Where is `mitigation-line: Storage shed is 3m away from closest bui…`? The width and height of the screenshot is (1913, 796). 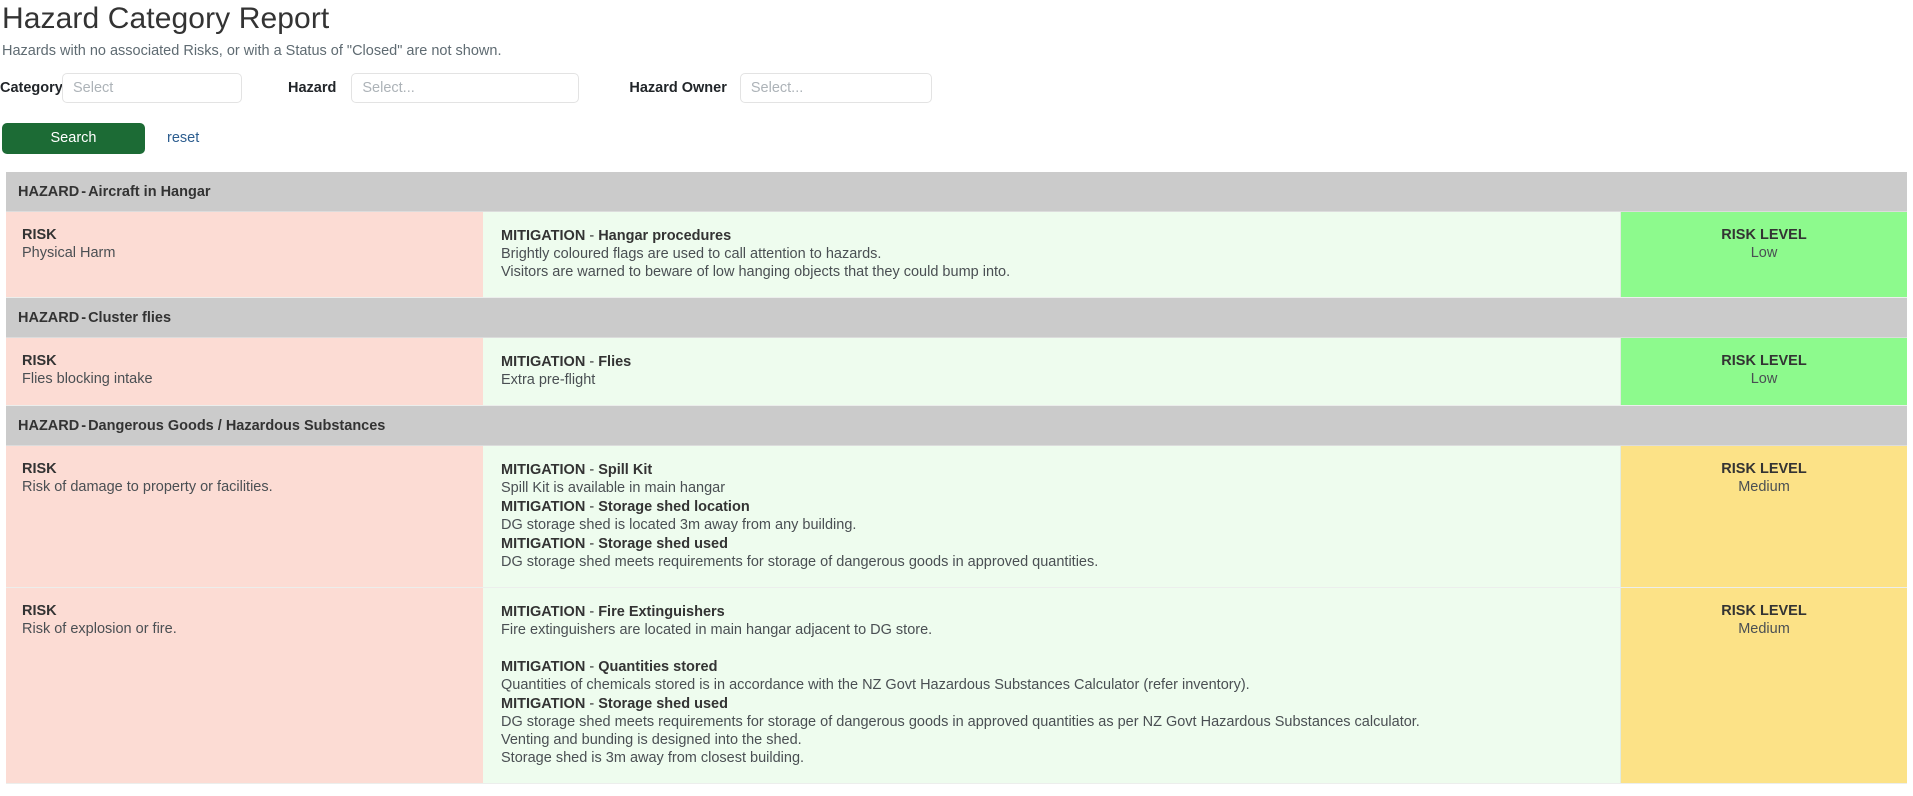 mitigation-line: Storage shed is 3m away from closest bui… is located at coordinates (653, 758).